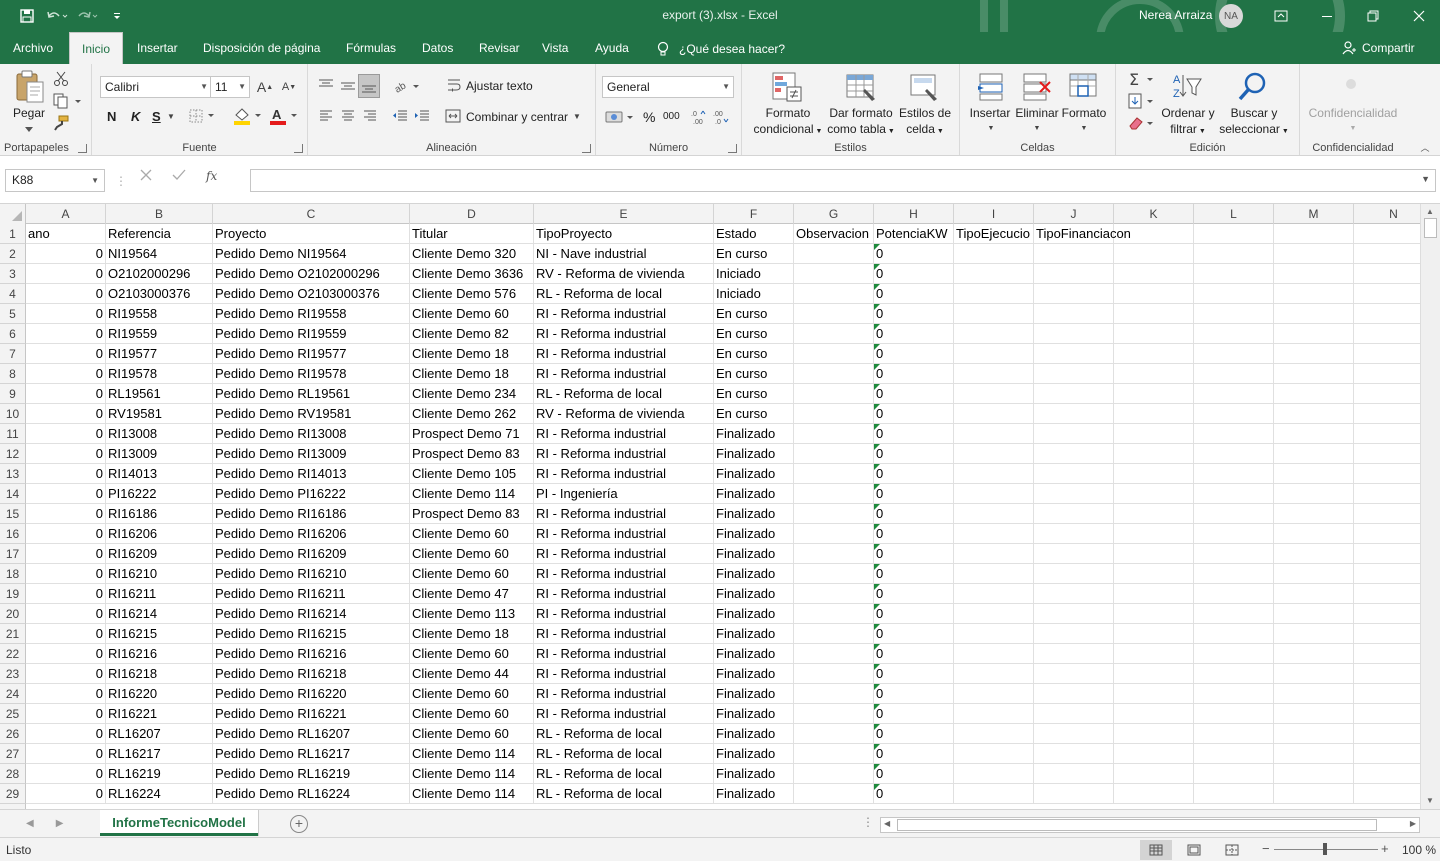 The width and height of the screenshot is (1440, 861). I want to click on alignment-launcher-icon, so click(586, 148).